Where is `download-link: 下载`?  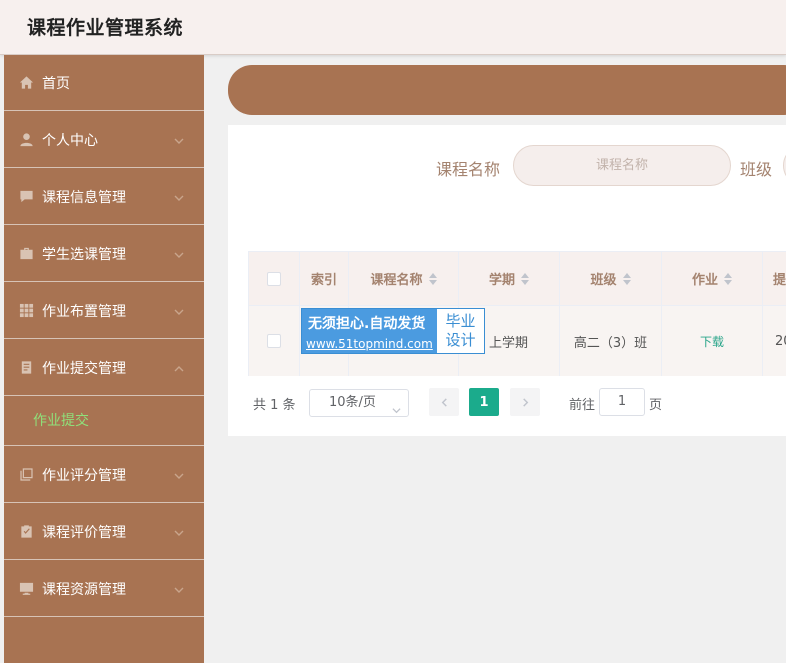 download-link: 下载 is located at coordinates (712, 341).